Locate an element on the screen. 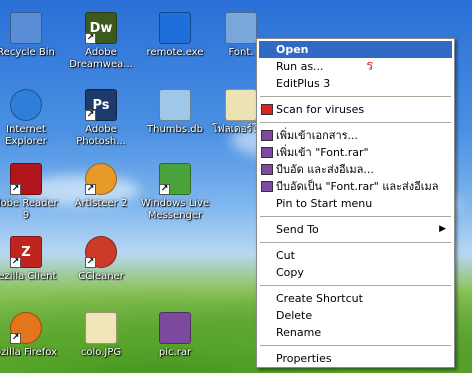 The width and height of the screenshot is (472, 373). recycle-bin-icon is located at coordinates (26, 28).